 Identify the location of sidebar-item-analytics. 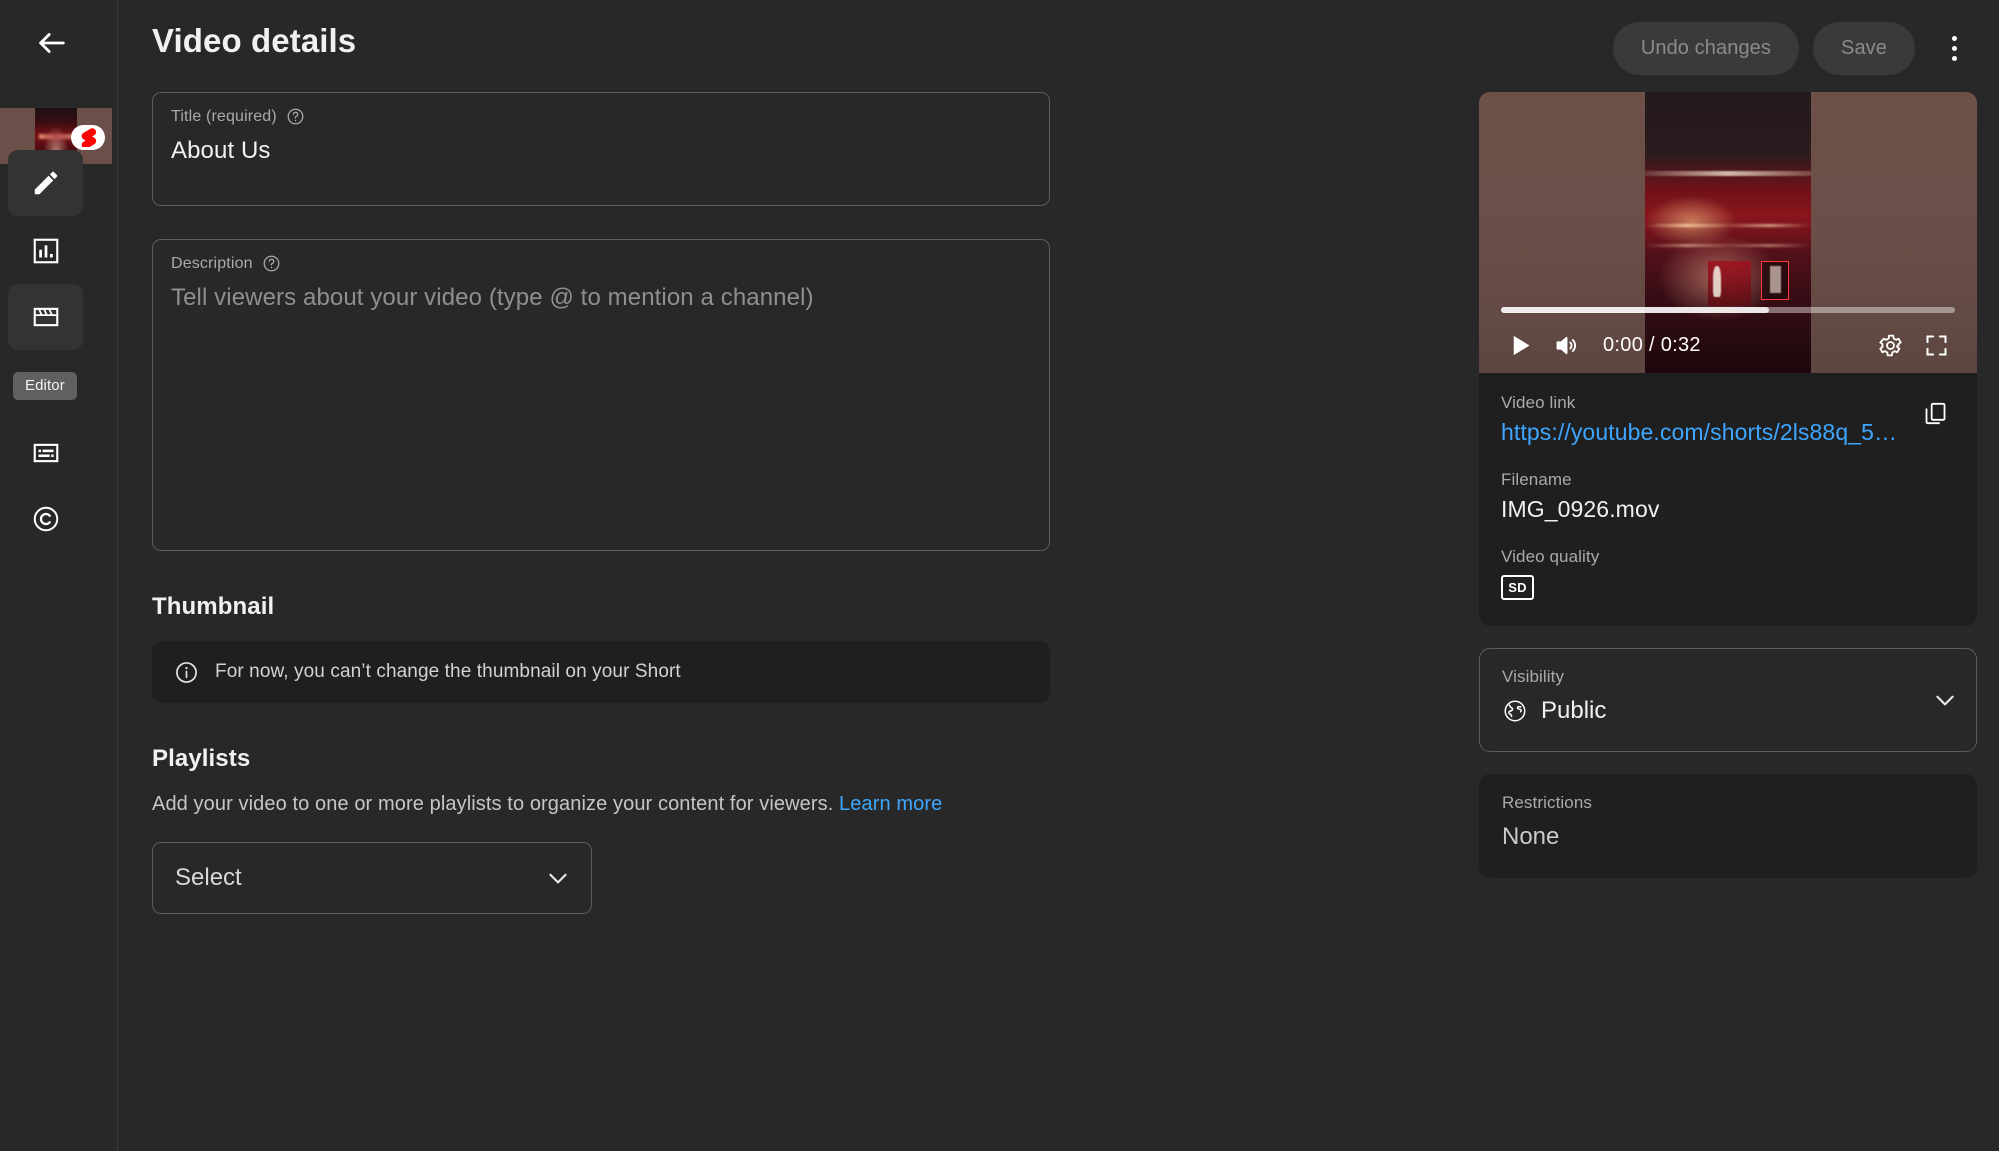
(45, 251).